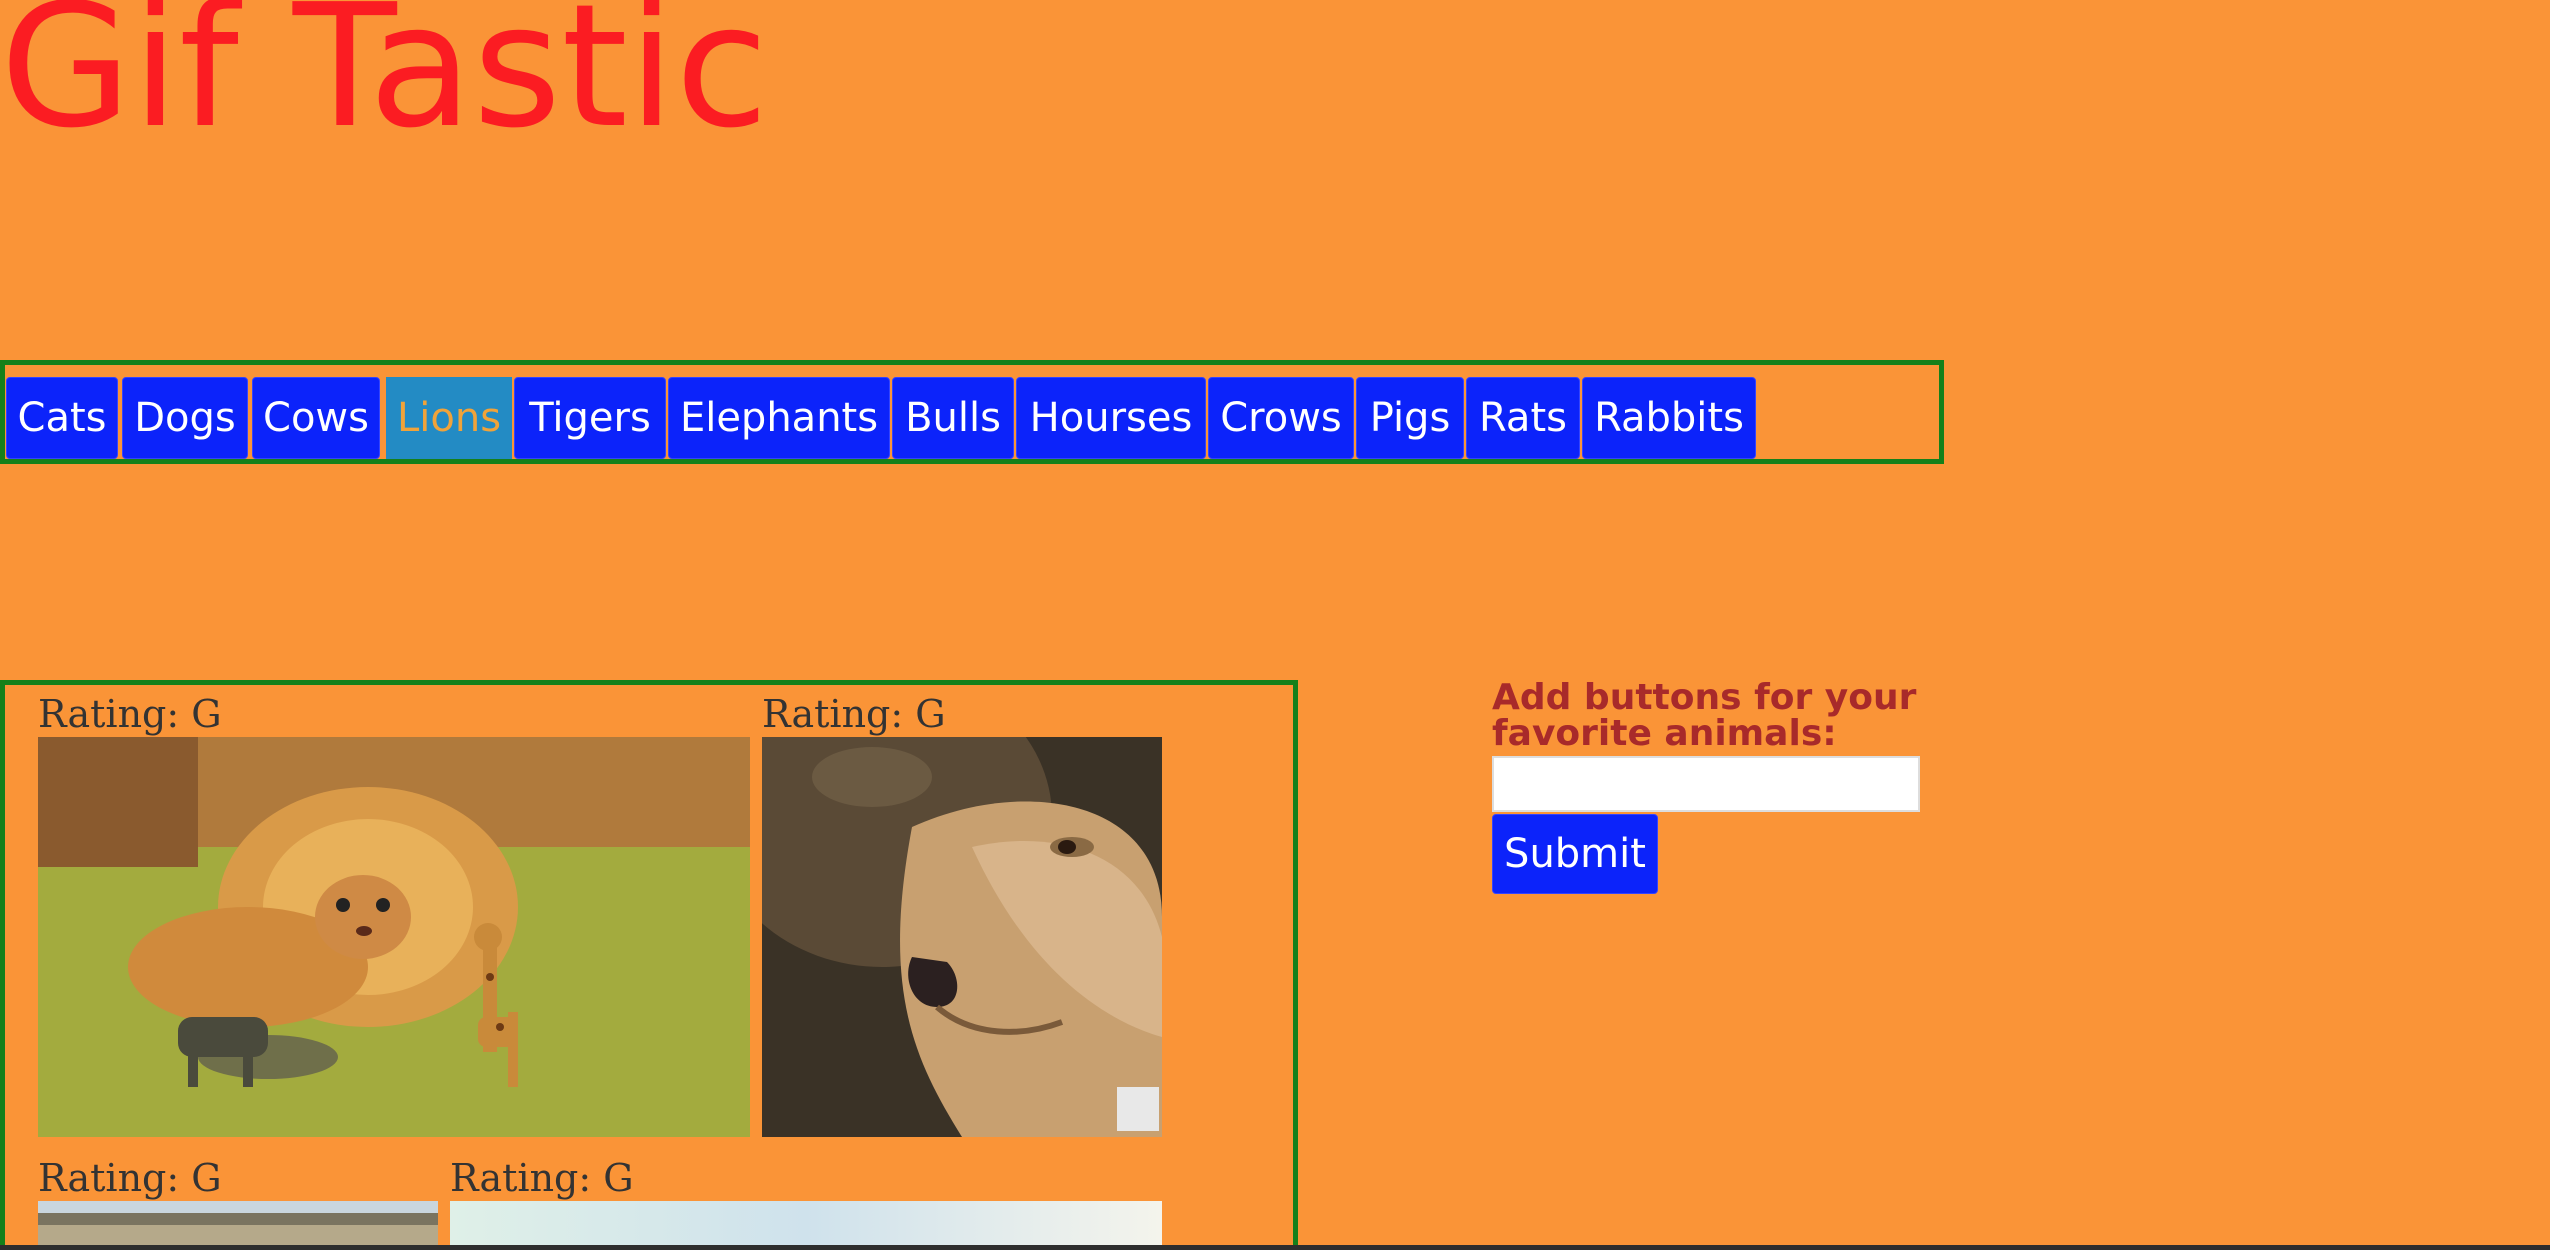  Describe the element at coordinates (1669, 418) in the screenshot. I see `animal-button-rabbits: Rabbits` at that location.